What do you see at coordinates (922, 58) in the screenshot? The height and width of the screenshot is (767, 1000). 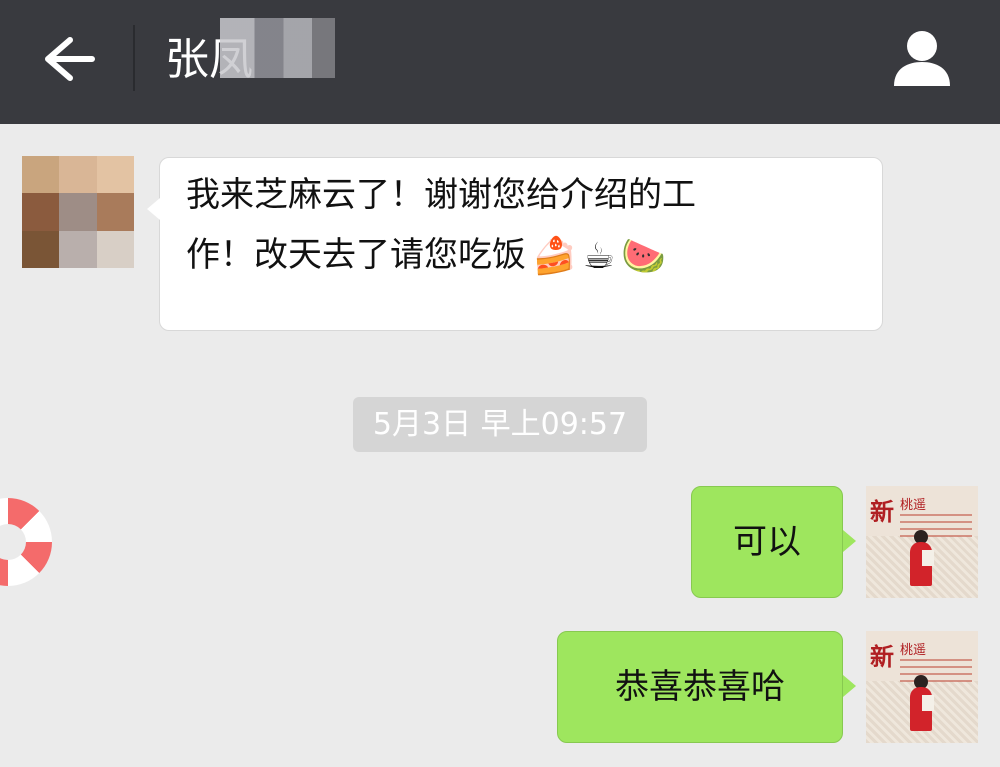 I see `profile-icon` at bounding box center [922, 58].